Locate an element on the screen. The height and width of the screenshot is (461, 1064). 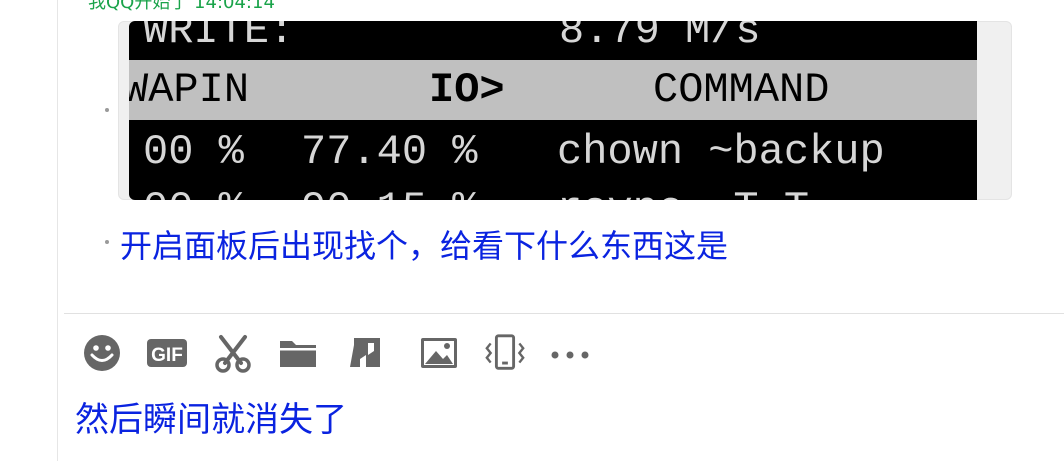
text-message: 开启面板后出现找个，给看下什么东西这是 is located at coordinates (424, 244).